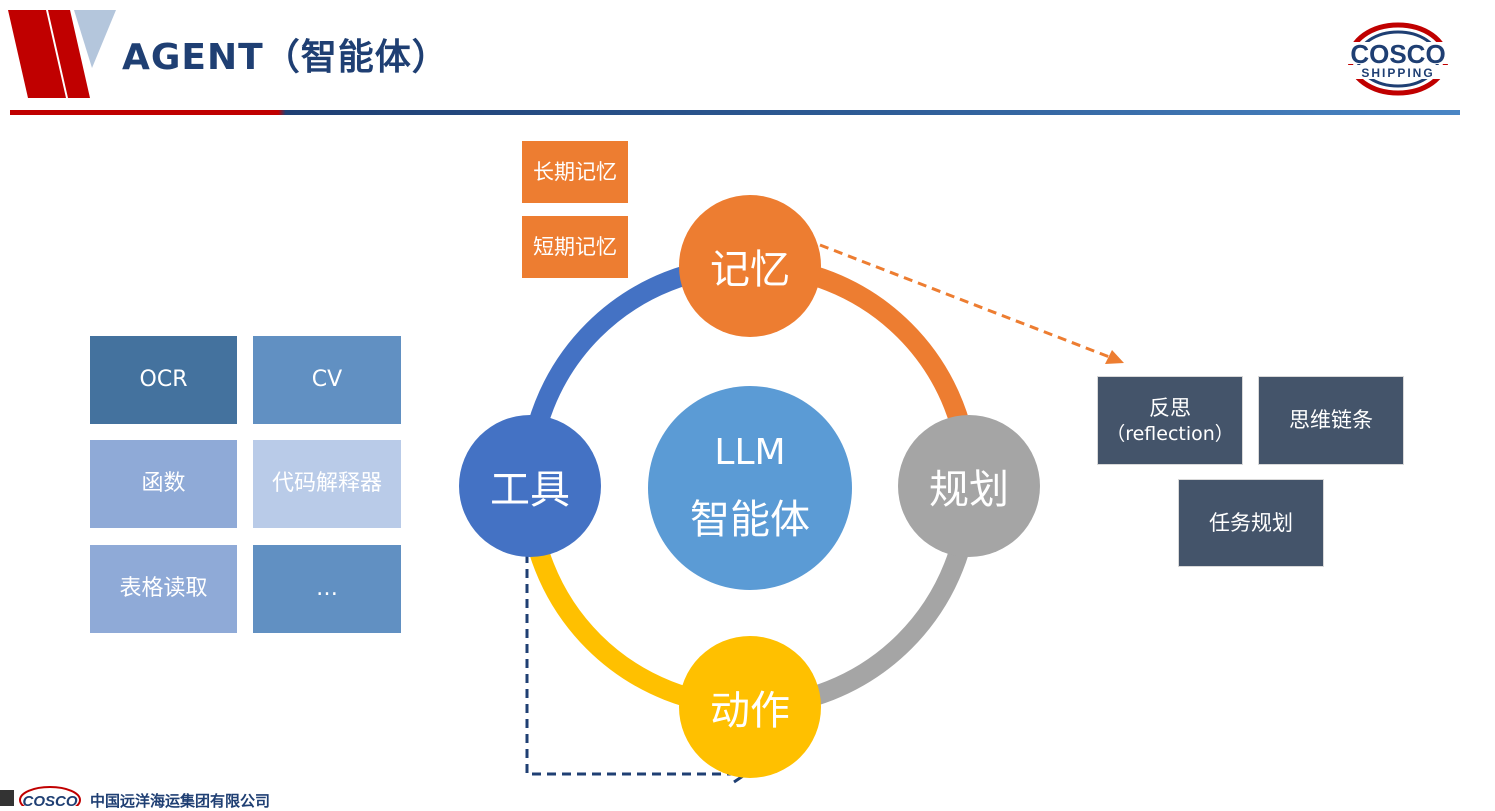 Image resolution: width=1495 pixels, height=811 pixels. I want to click on node-action: 动作, so click(750, 707).